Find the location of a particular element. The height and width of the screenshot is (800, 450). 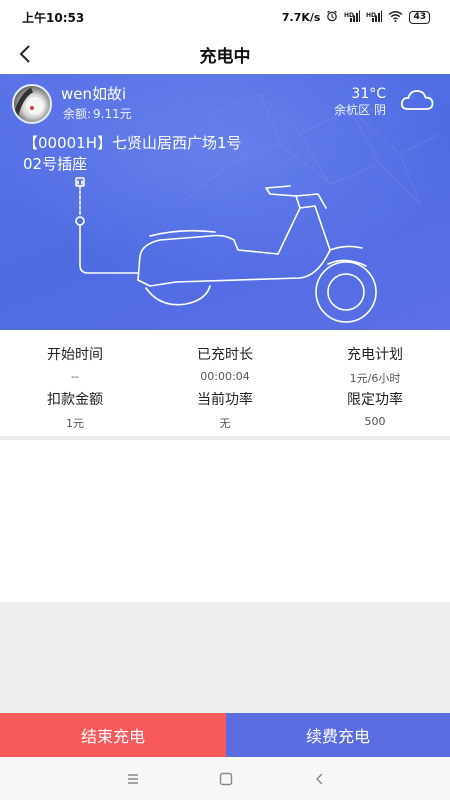

status-indicators: 7.7K/s HD HD 43 is located at coordinates (356, 17).